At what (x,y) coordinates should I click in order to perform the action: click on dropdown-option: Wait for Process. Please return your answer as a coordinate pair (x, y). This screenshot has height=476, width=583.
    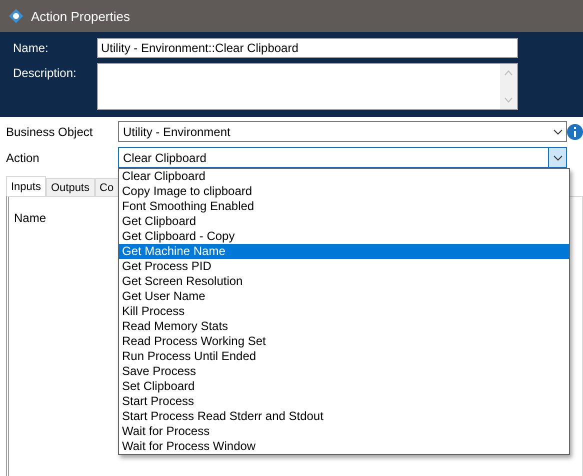
    Looking at the image, I should click on (344, 431).